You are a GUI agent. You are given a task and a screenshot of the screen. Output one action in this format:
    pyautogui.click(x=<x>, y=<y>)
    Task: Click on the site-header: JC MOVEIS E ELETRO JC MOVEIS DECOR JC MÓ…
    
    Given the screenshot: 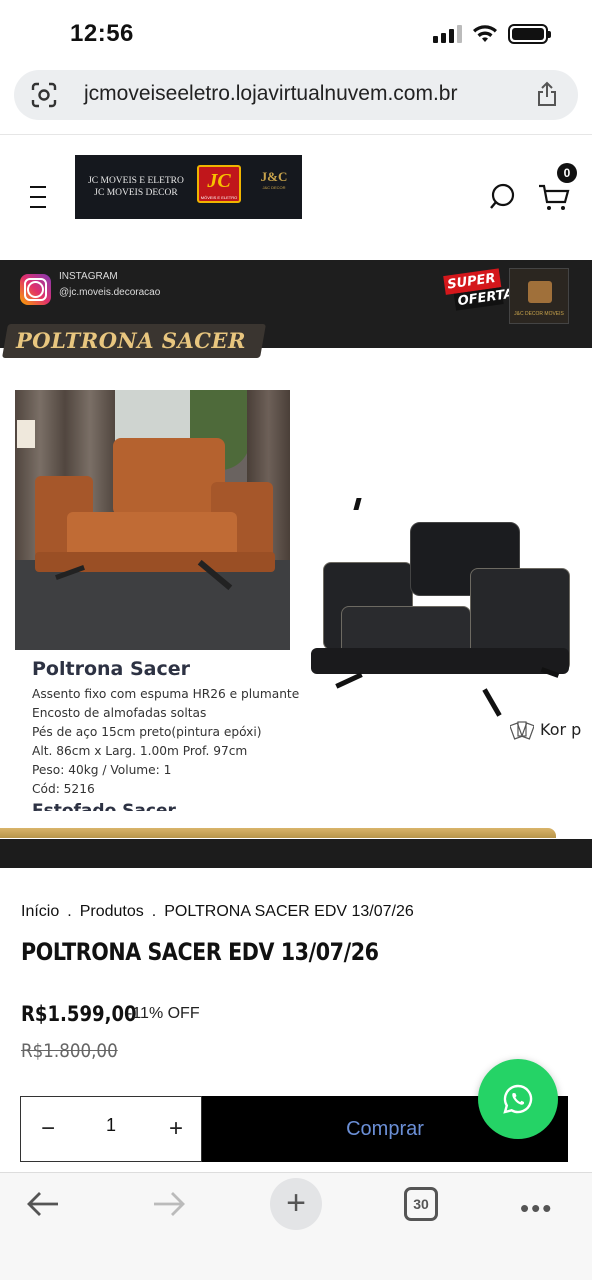 What is the action you would take?
    pyautogui.click(x=296, y=197)
    